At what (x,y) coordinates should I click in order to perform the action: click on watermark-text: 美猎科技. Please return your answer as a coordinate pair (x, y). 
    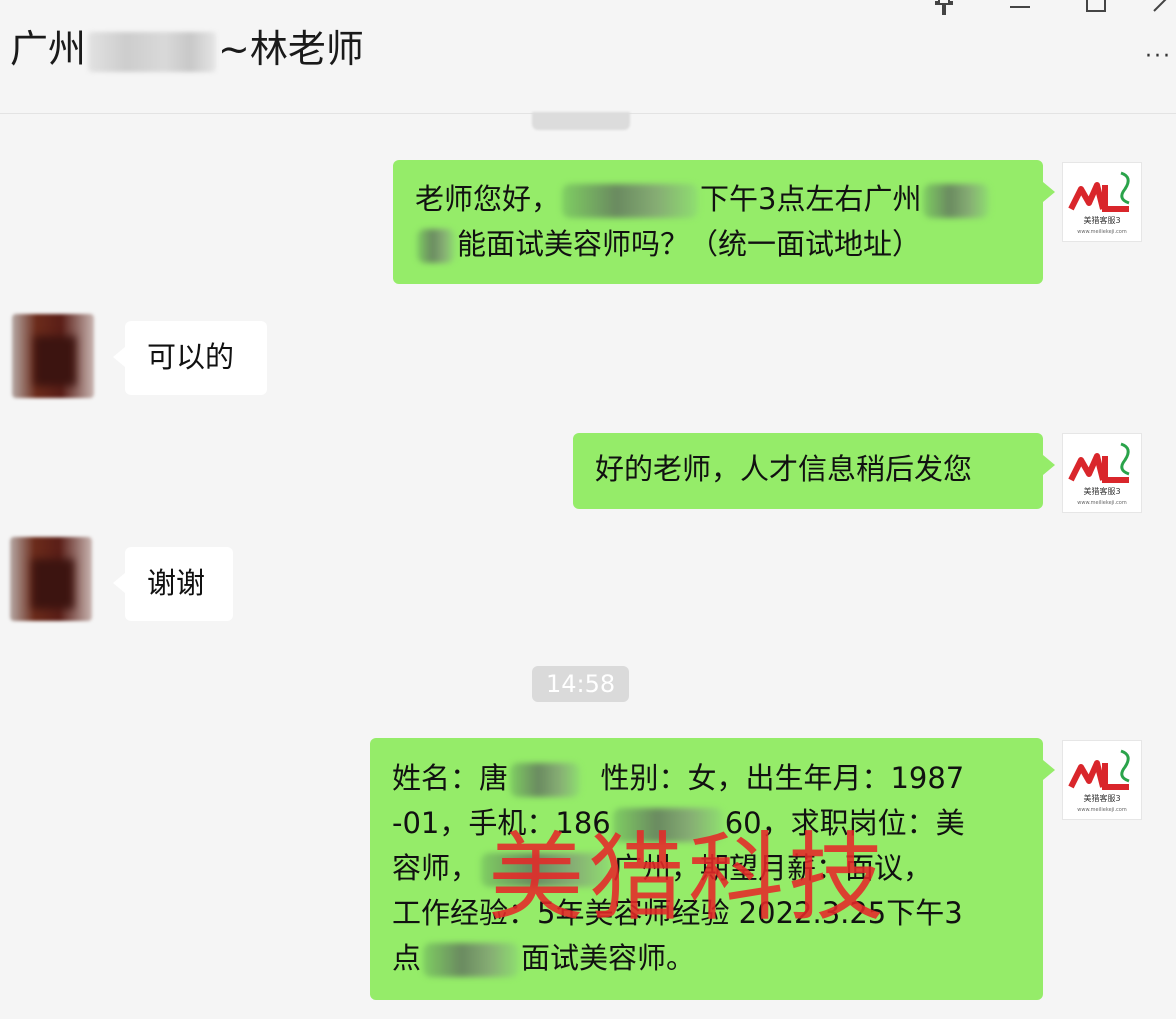
    Looking at the image, I should click on (688, 878).